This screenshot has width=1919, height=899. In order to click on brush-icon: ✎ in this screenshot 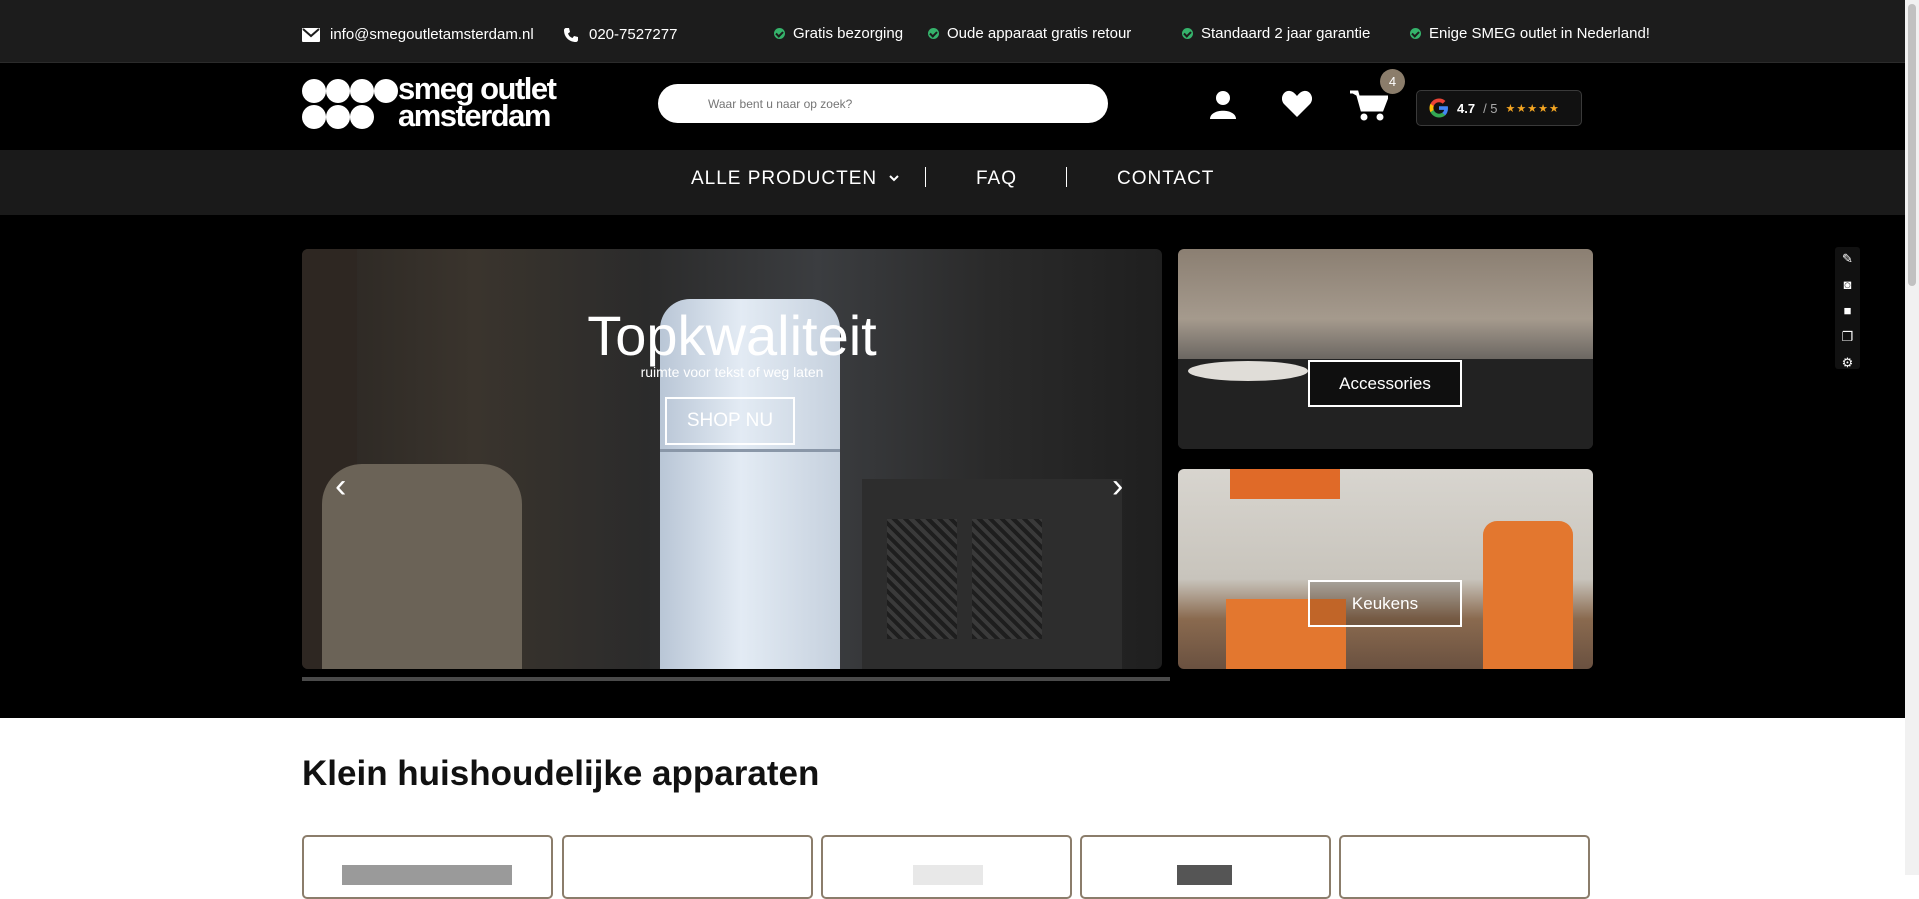, I will do `click(1847, 259)`.